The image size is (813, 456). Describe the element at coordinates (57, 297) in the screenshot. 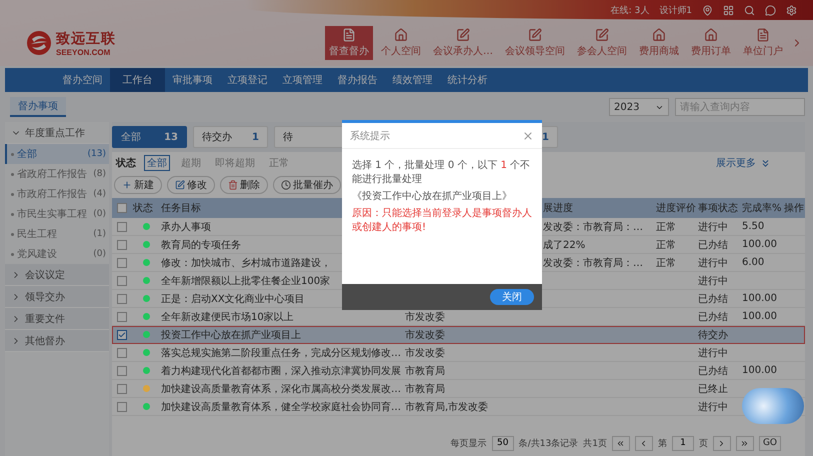

I see `sidebar-group: 领导交办` at that location.